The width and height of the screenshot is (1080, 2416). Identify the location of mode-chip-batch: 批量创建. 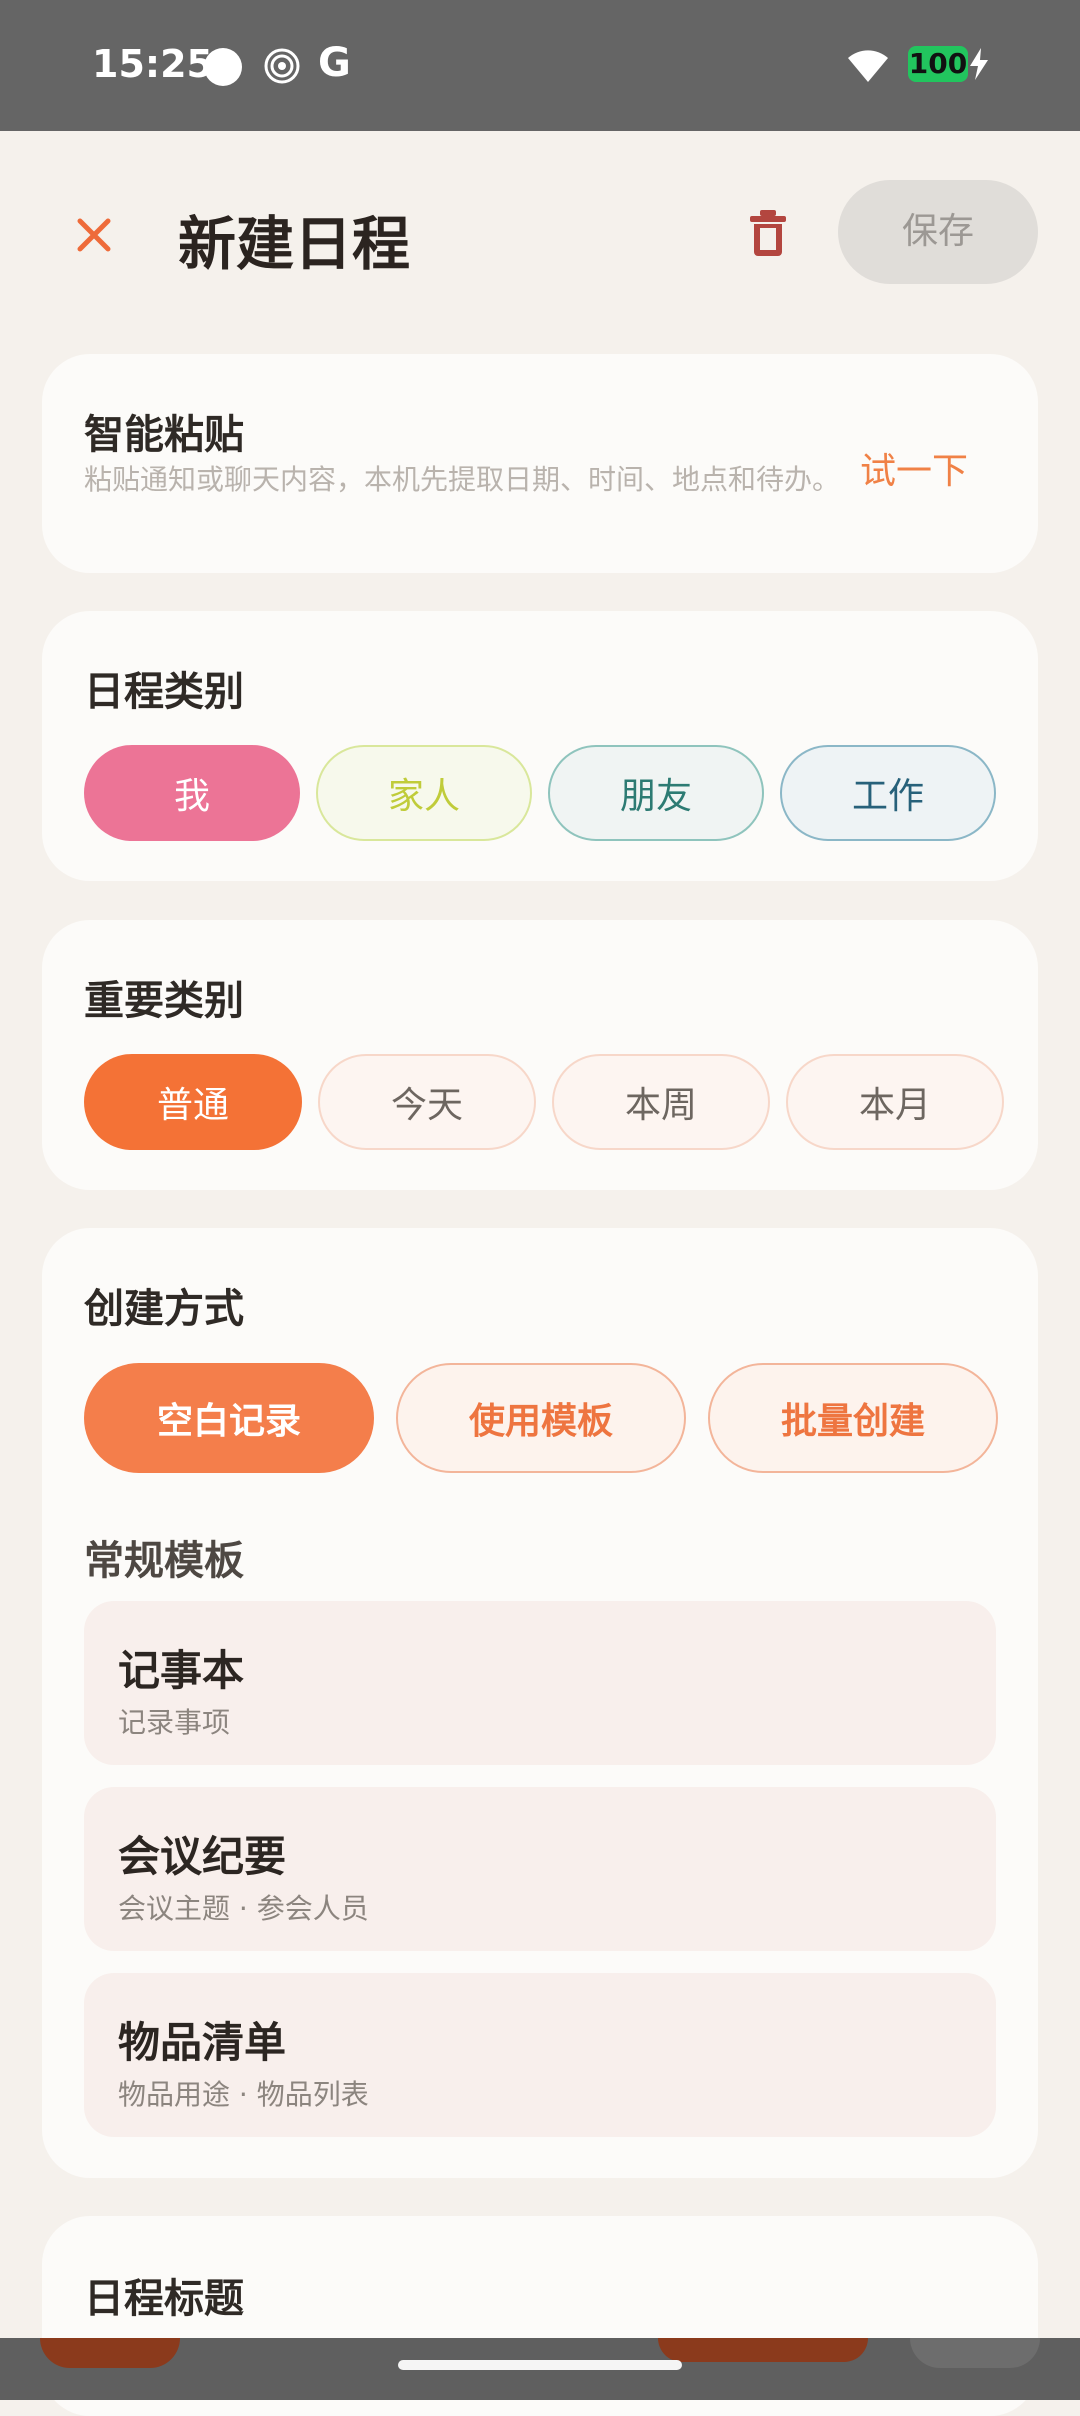
(853, 1418).